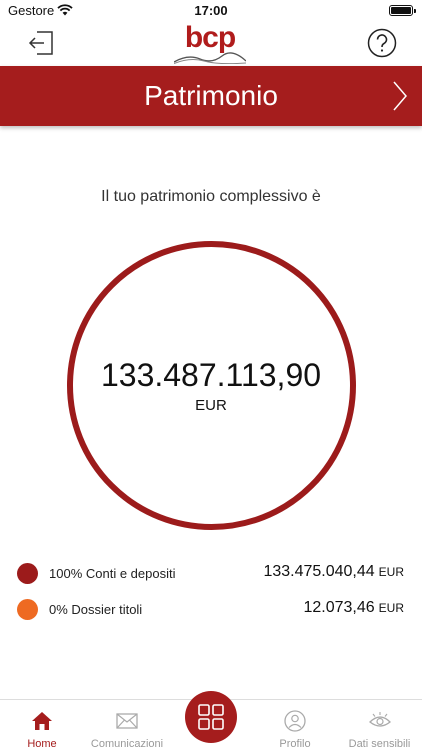 This screenshot has height=750, width=422. What do you see at coordinates (211, 196) in the screenshot?
I see `summary-label: Il tuo patrimonio complessivo è` at bounding box center [211, 196].